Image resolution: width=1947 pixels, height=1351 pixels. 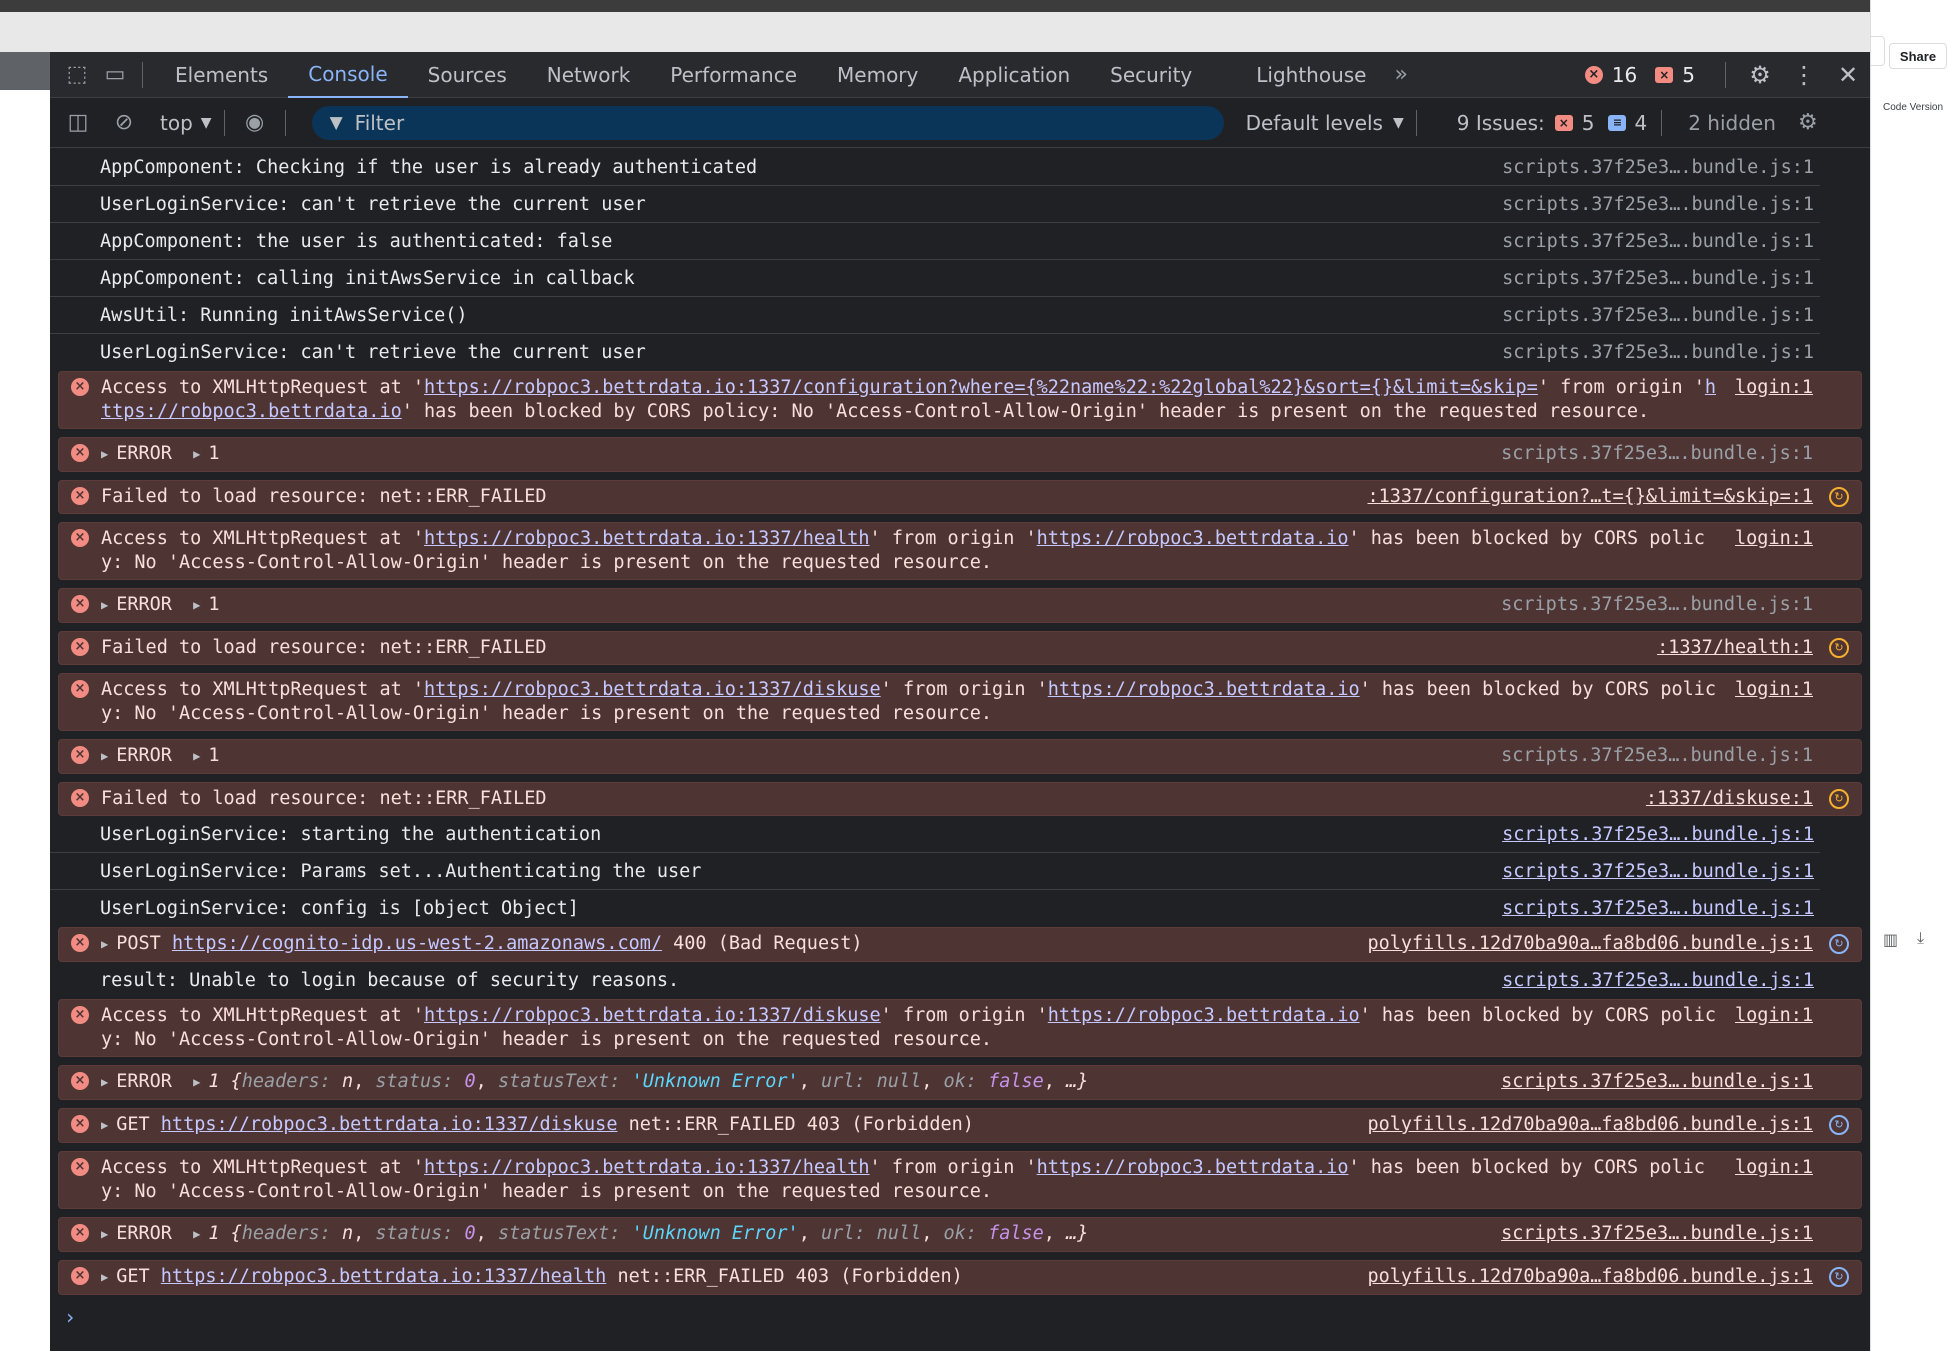 What do you see at coordinates (1918, 56) in the screenshot?
I see `share-button: Share` at bounding box center [1918, 56].